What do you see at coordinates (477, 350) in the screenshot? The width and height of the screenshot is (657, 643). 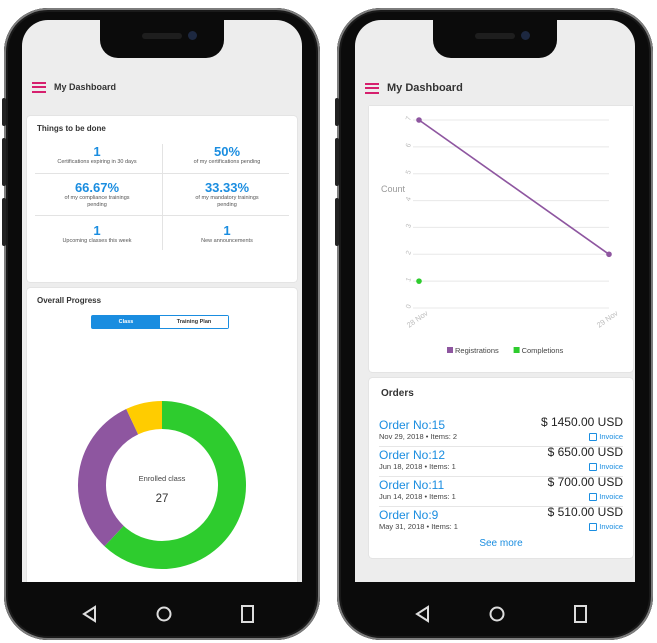 I see `legend-label: Registrations` at bounding box center [477, 350].